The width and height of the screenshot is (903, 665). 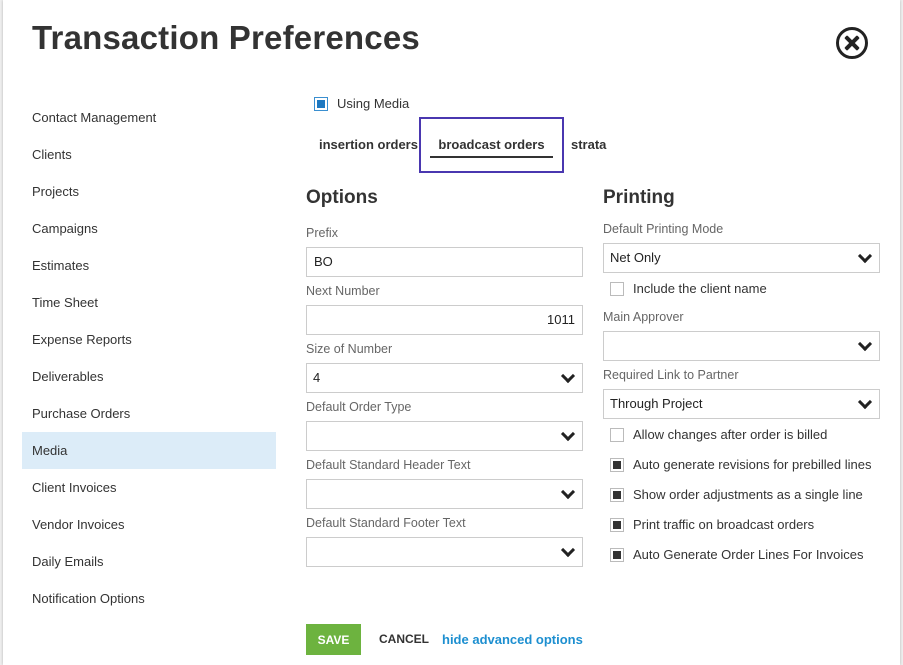 What do you see at coordinates (444, 436) in the screenshot?
I see `default-order-type-select` at bounding box center [444, 436].